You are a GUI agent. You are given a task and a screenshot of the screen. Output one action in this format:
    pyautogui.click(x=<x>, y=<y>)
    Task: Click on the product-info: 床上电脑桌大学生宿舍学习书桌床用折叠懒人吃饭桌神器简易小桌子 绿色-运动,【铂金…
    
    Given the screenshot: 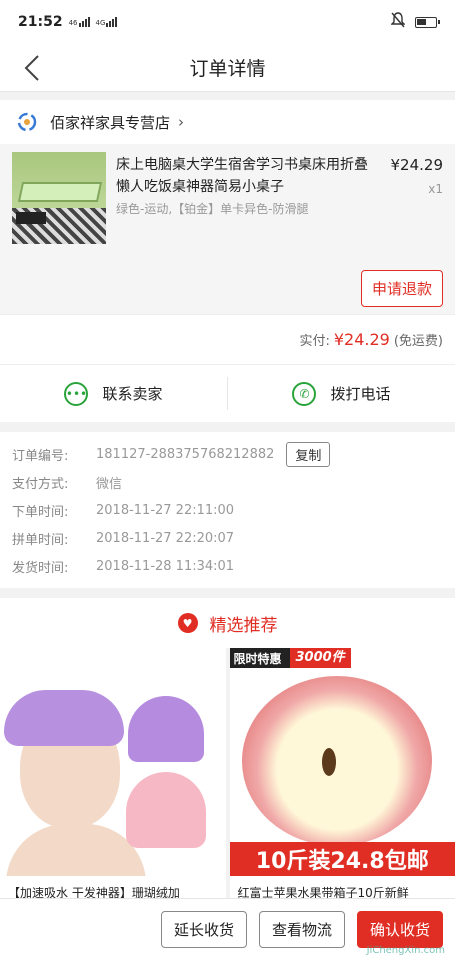 What is the action you would take?
    pyautogui.click(x=243, y=203)
    